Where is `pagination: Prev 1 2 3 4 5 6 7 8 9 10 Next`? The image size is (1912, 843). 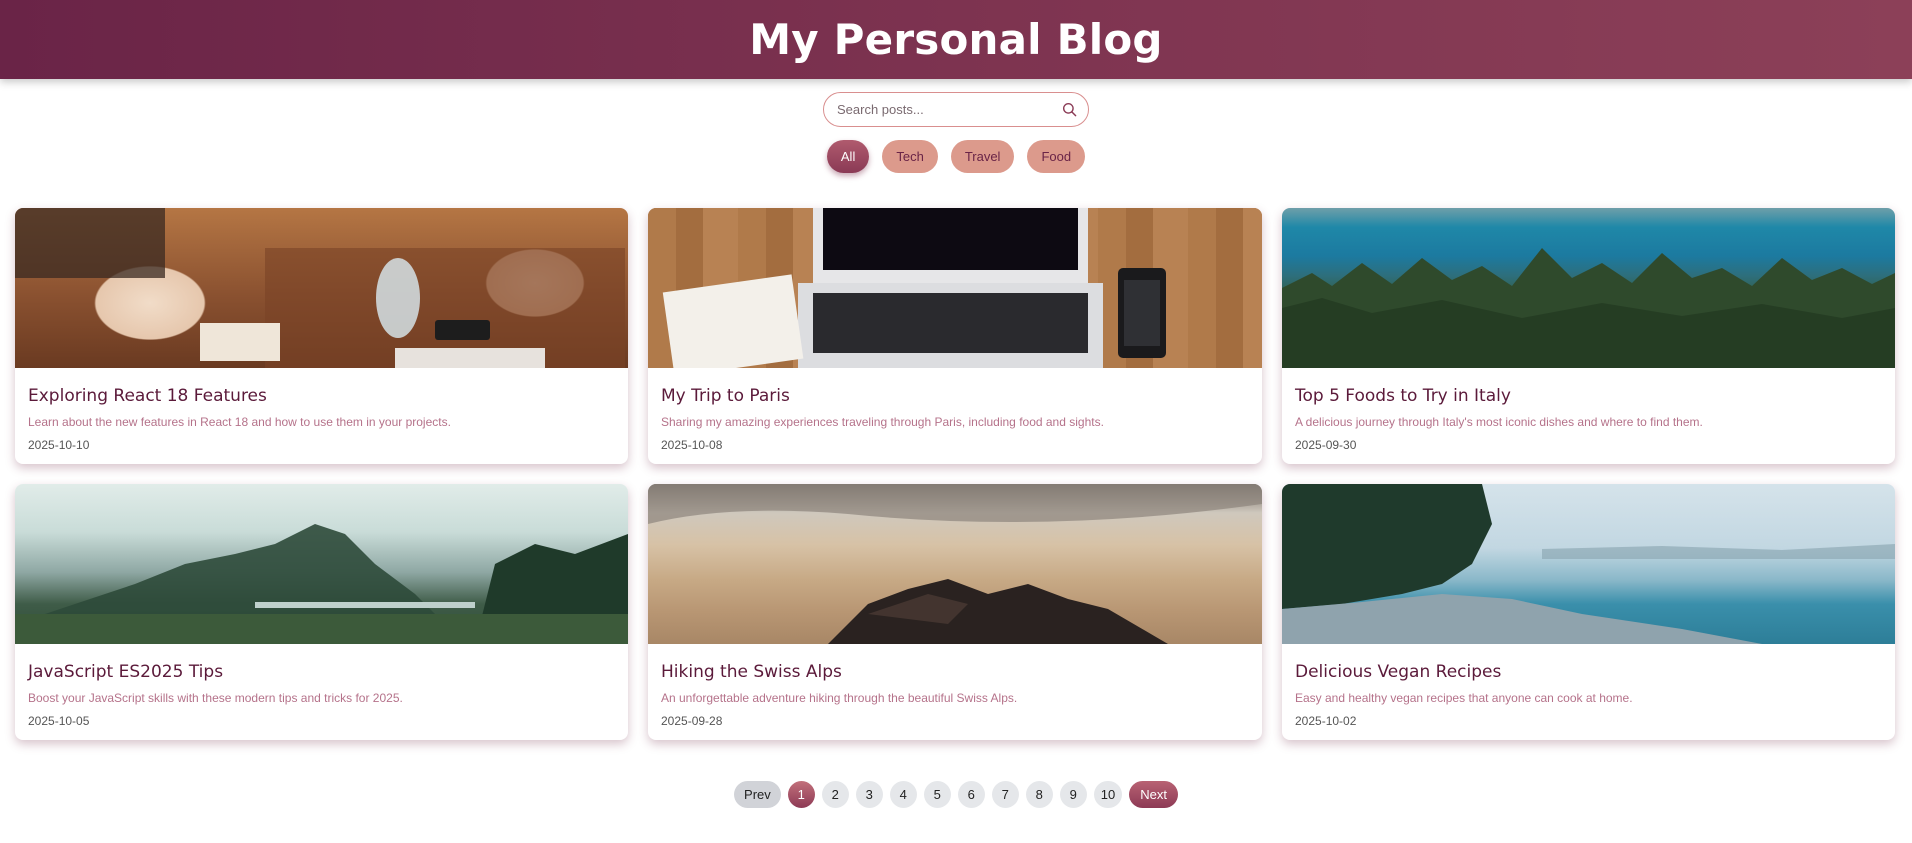 pagination: Prev 1 2 3 4 5 6 7 8 9 10 Next is located at coordinates (956, 794).